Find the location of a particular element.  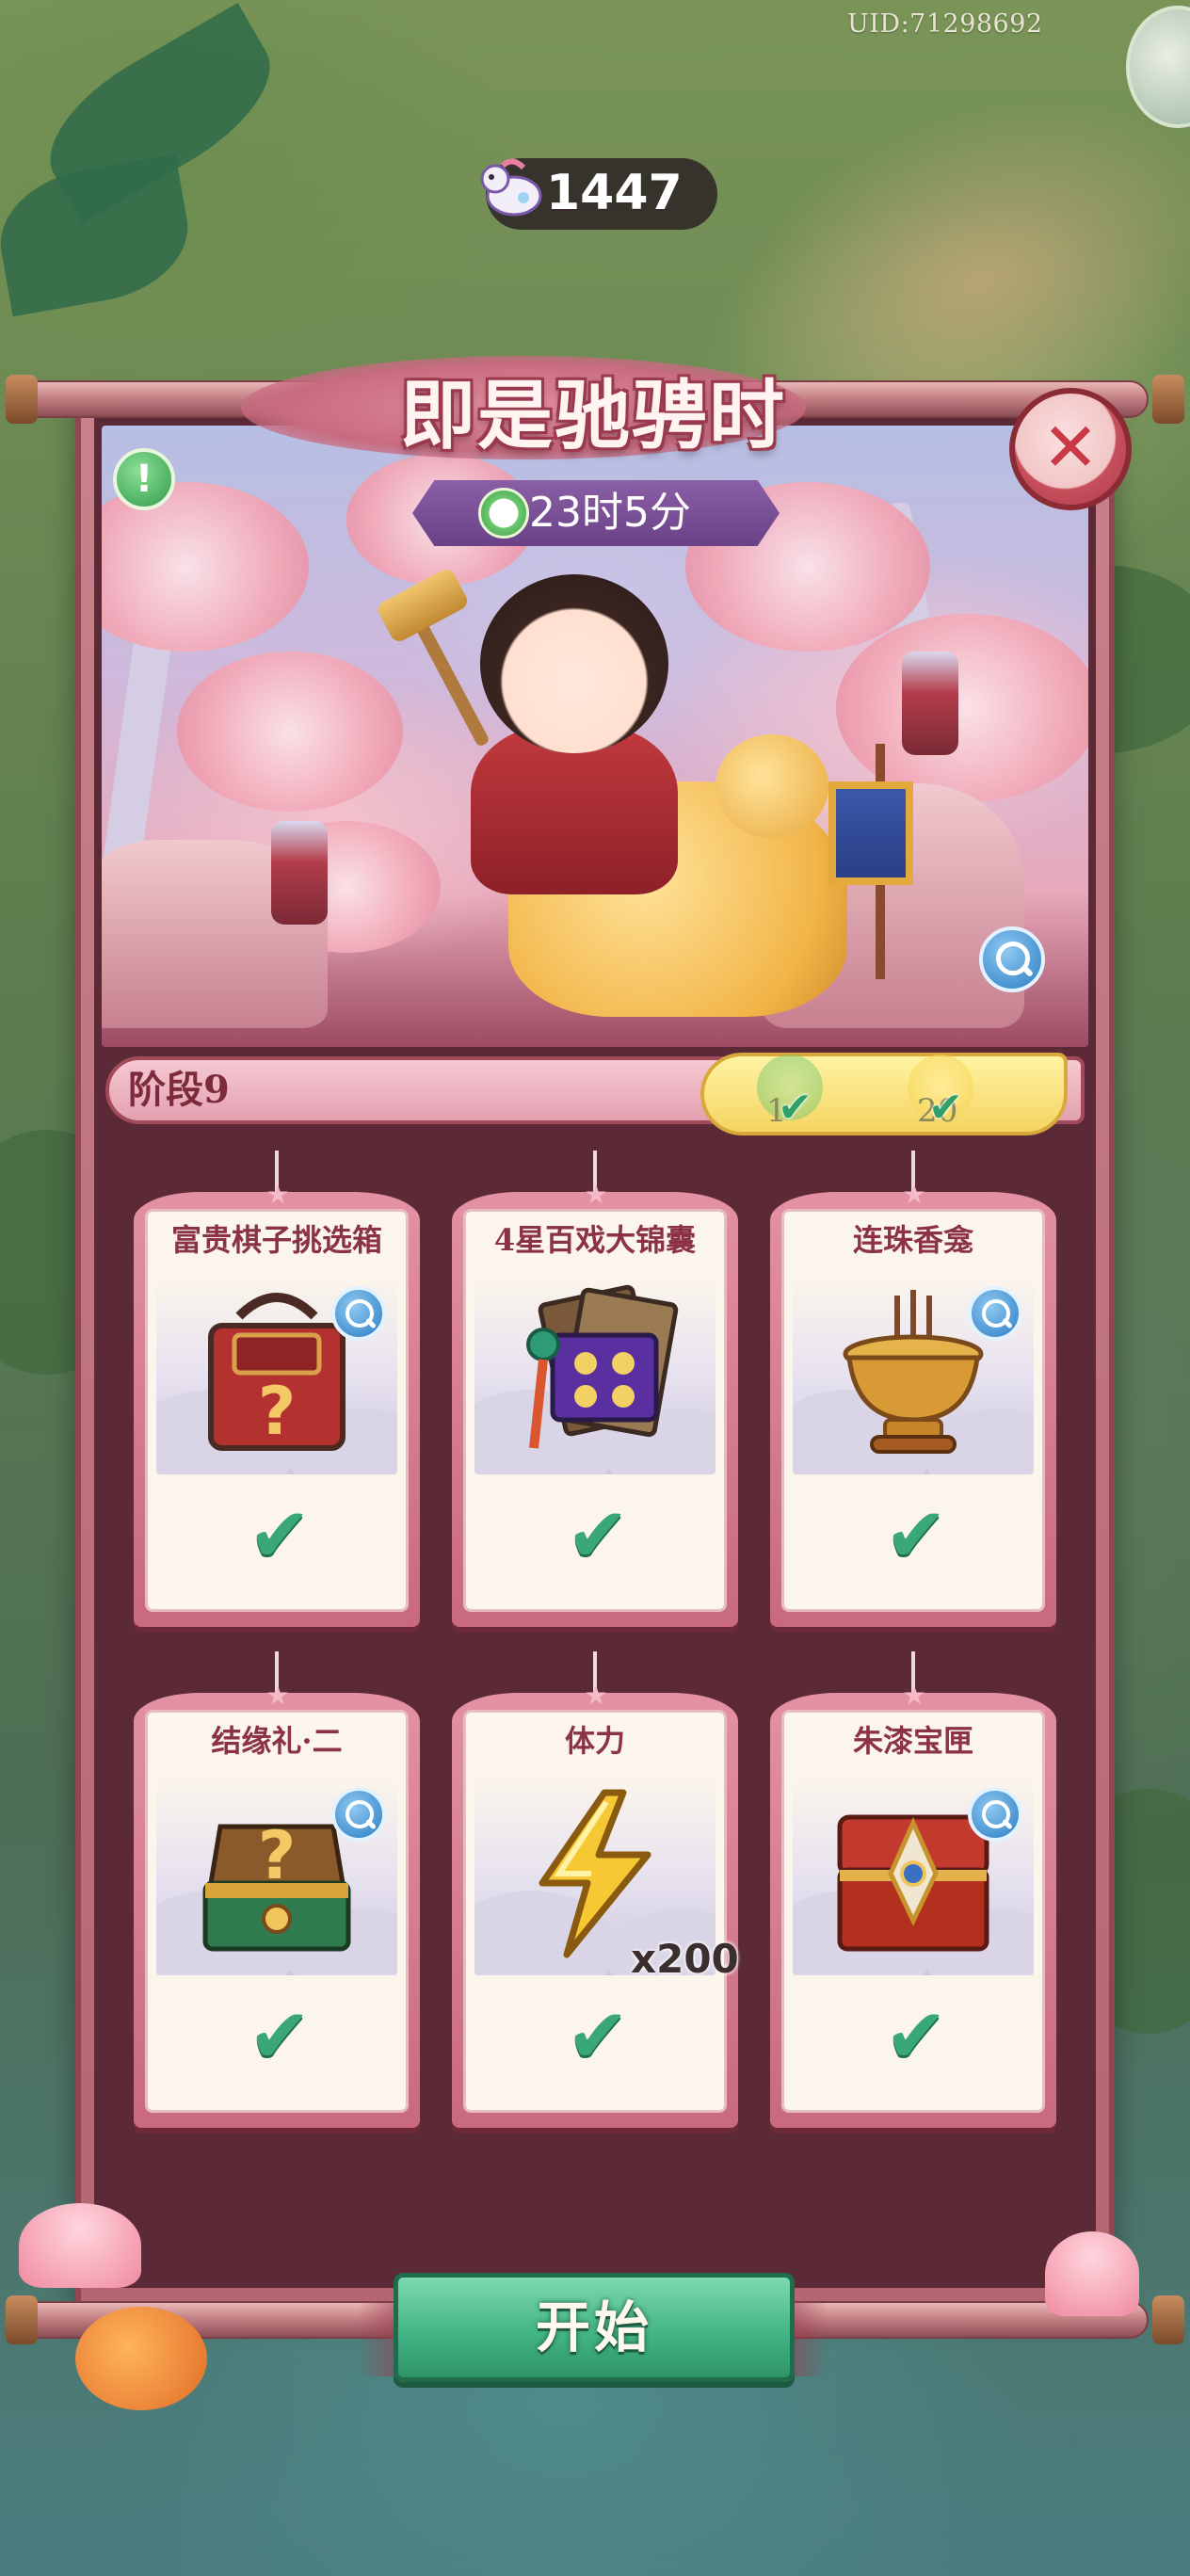

reward-card: ★ 富贵棋子挑选箱 ? ✔ is located at coordinates (277, 1389).